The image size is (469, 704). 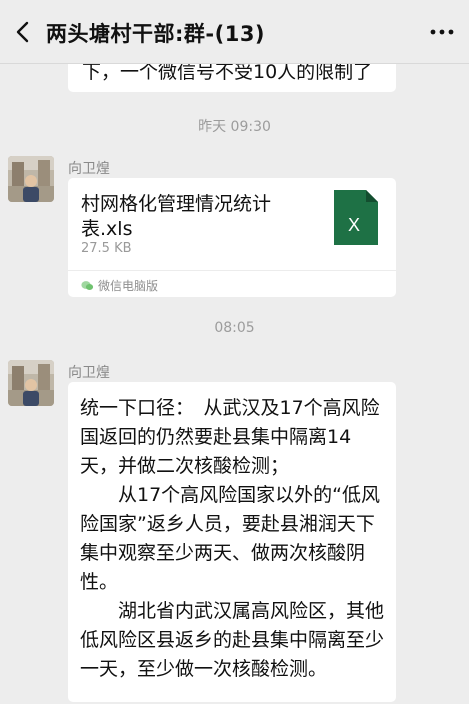 What do you see at coordinates (87, 285) in the screenshot?
I see `wechat-pc-icon` at bounding box center [87, 285].